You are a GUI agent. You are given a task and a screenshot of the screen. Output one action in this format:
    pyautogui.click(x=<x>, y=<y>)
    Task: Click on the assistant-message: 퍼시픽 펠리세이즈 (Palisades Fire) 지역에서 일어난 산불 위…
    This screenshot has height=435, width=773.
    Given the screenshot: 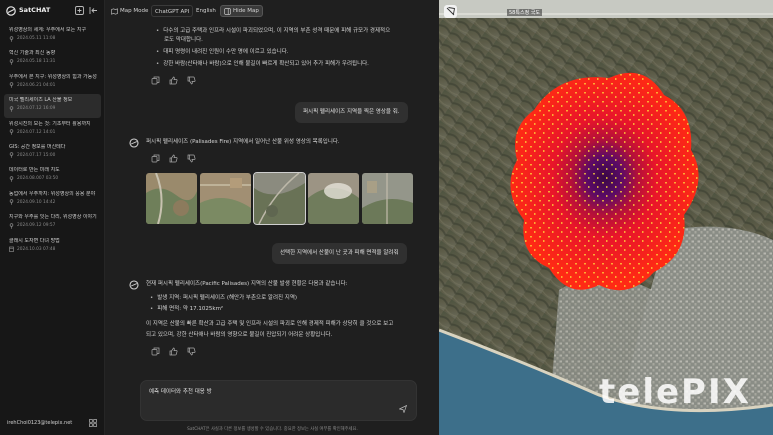 What is the action you would take?
    pyautogui.click(x=243, y=142)
    